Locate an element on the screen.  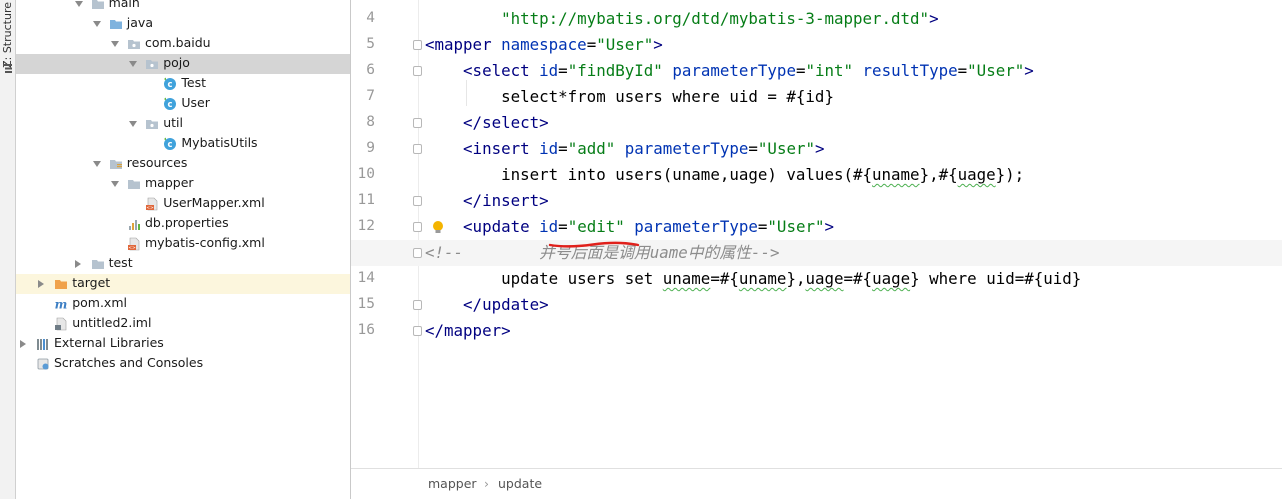
code-token: }, is located at coordinates (796, 278).